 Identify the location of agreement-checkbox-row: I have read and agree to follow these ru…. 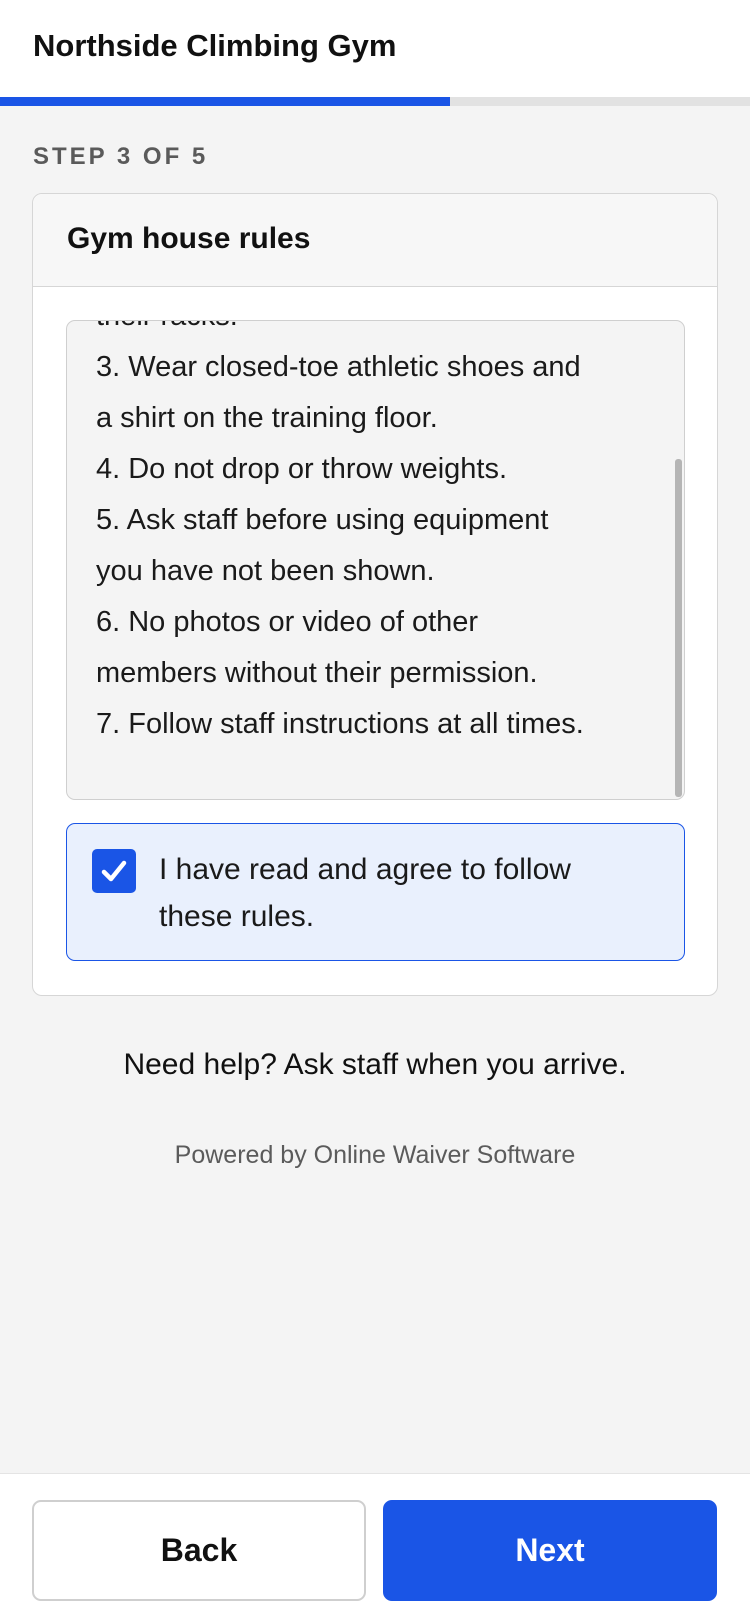
(375, 892).